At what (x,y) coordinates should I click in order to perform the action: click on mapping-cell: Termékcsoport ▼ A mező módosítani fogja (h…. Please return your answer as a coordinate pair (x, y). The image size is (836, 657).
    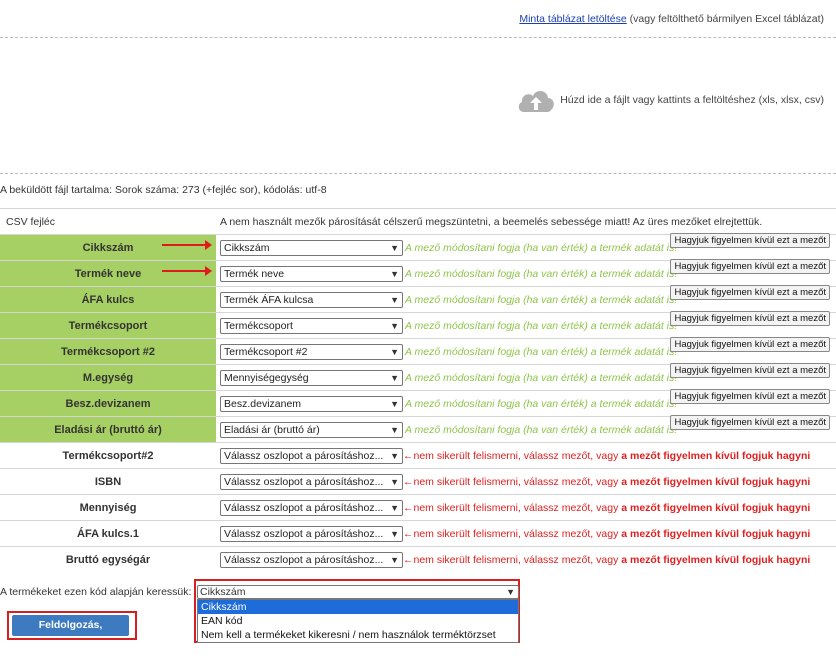
    Looking at the image, I should click on (526, 324).